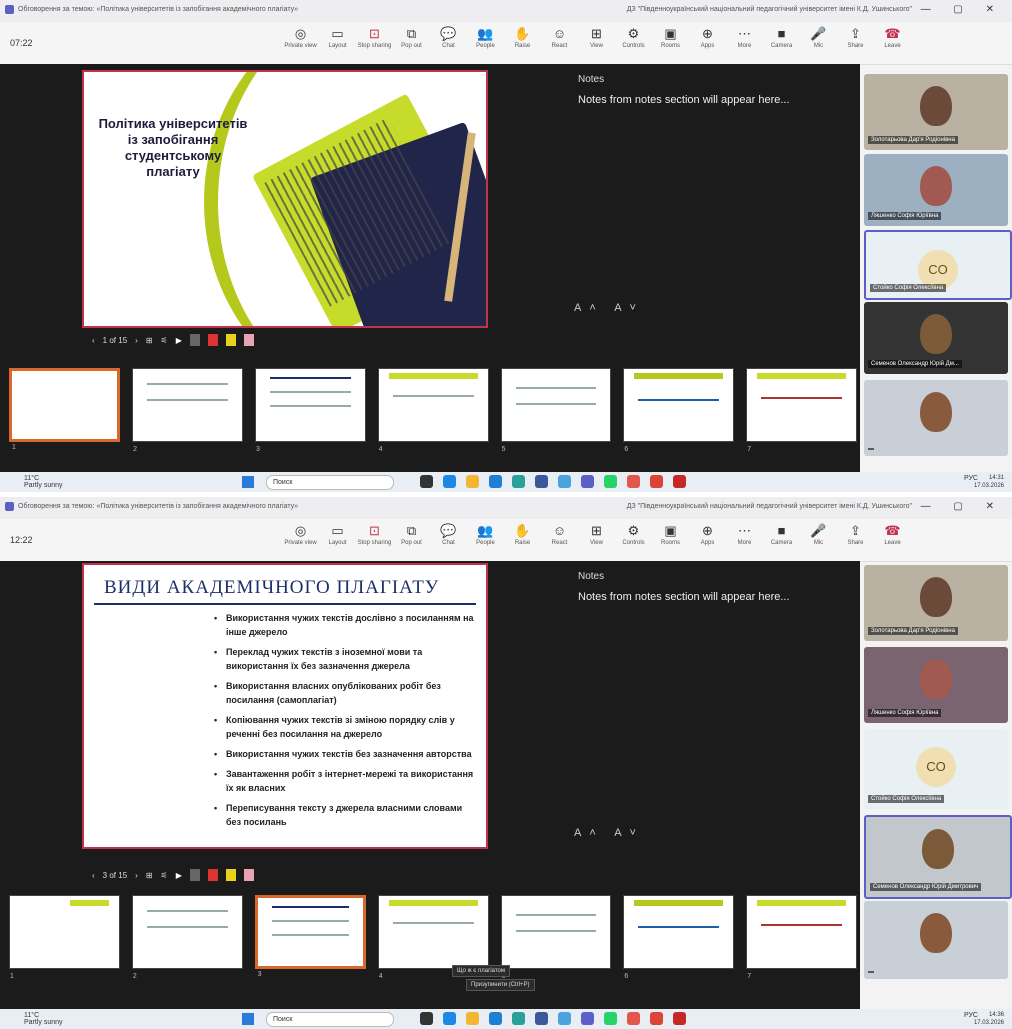 This screenshot has height=1029, width=1012. Describe the element at coordinates (212, 875) in the screenshot. I see `red-pen-icon` at that location.